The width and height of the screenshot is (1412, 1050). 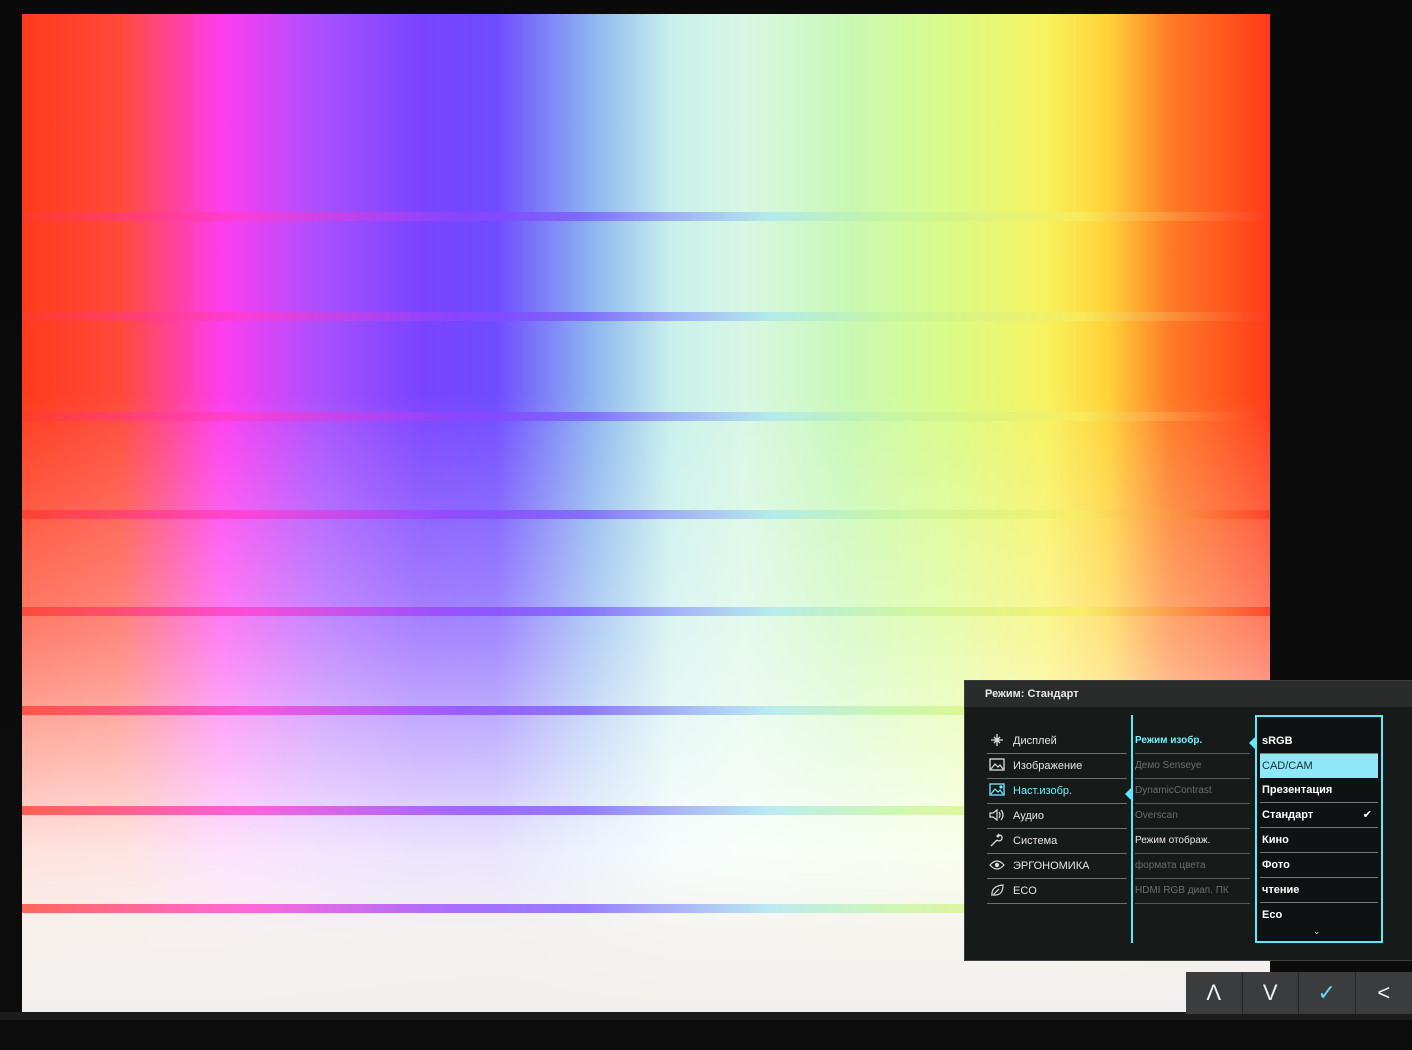 I want to click on scroll-down-icon: ⌄, so click(x=1317, y=931).